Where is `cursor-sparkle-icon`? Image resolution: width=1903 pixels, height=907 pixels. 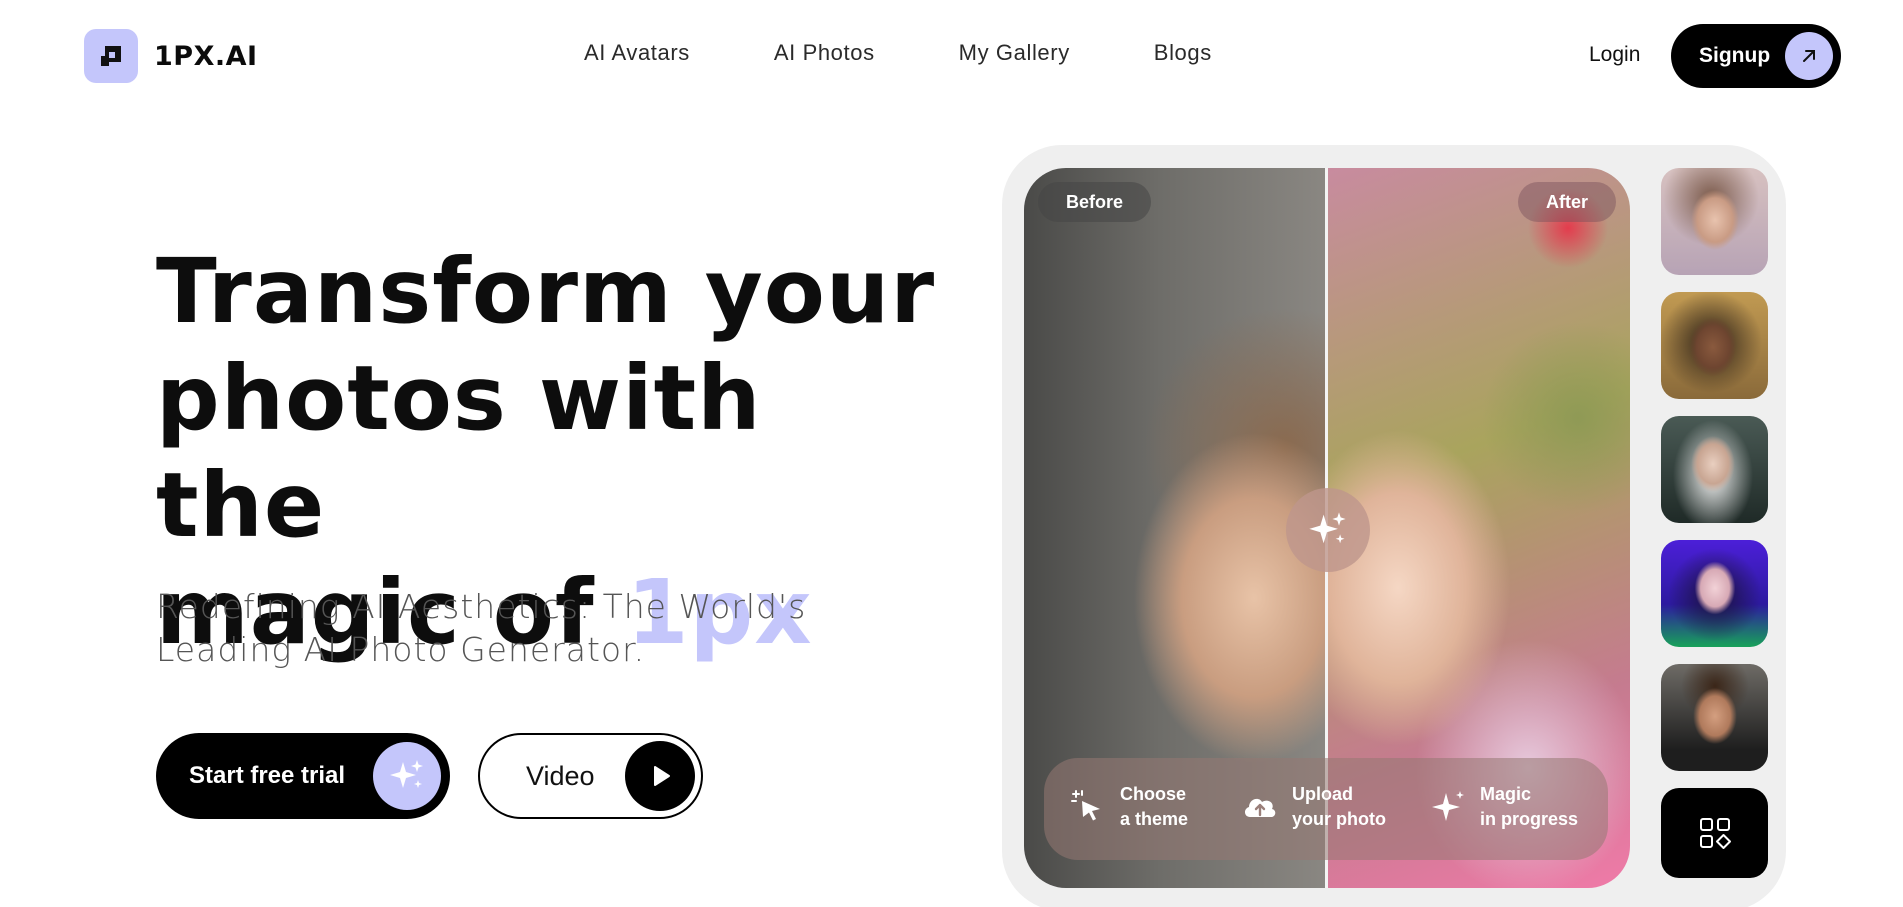 cursor-sparkle-icon is located at coordinates (1085, 805).